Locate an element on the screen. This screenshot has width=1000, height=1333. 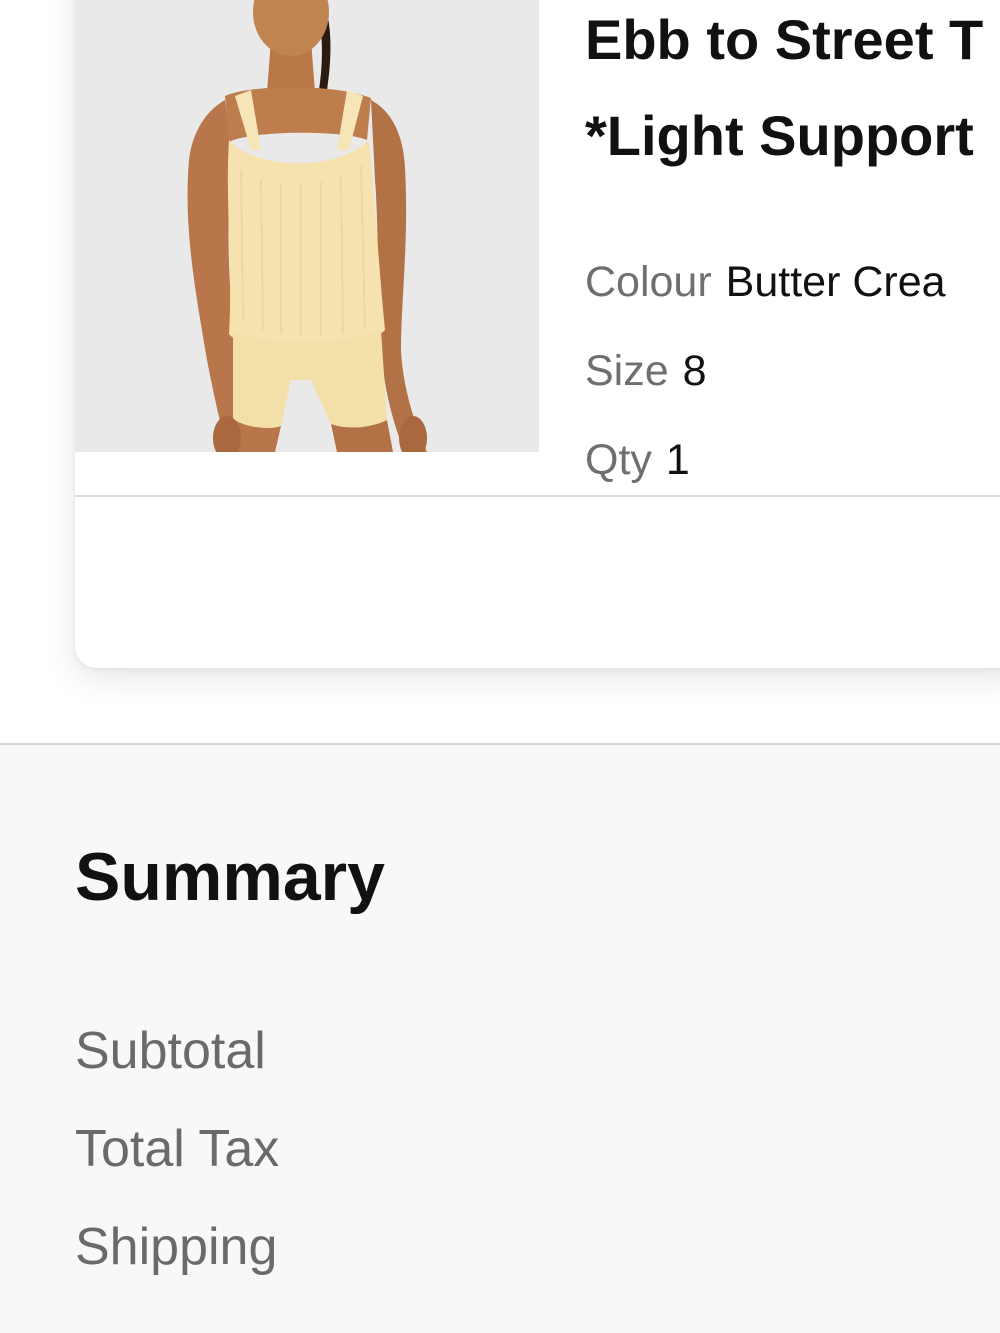
colour-label: Colour is located at coordinates (648, 282).